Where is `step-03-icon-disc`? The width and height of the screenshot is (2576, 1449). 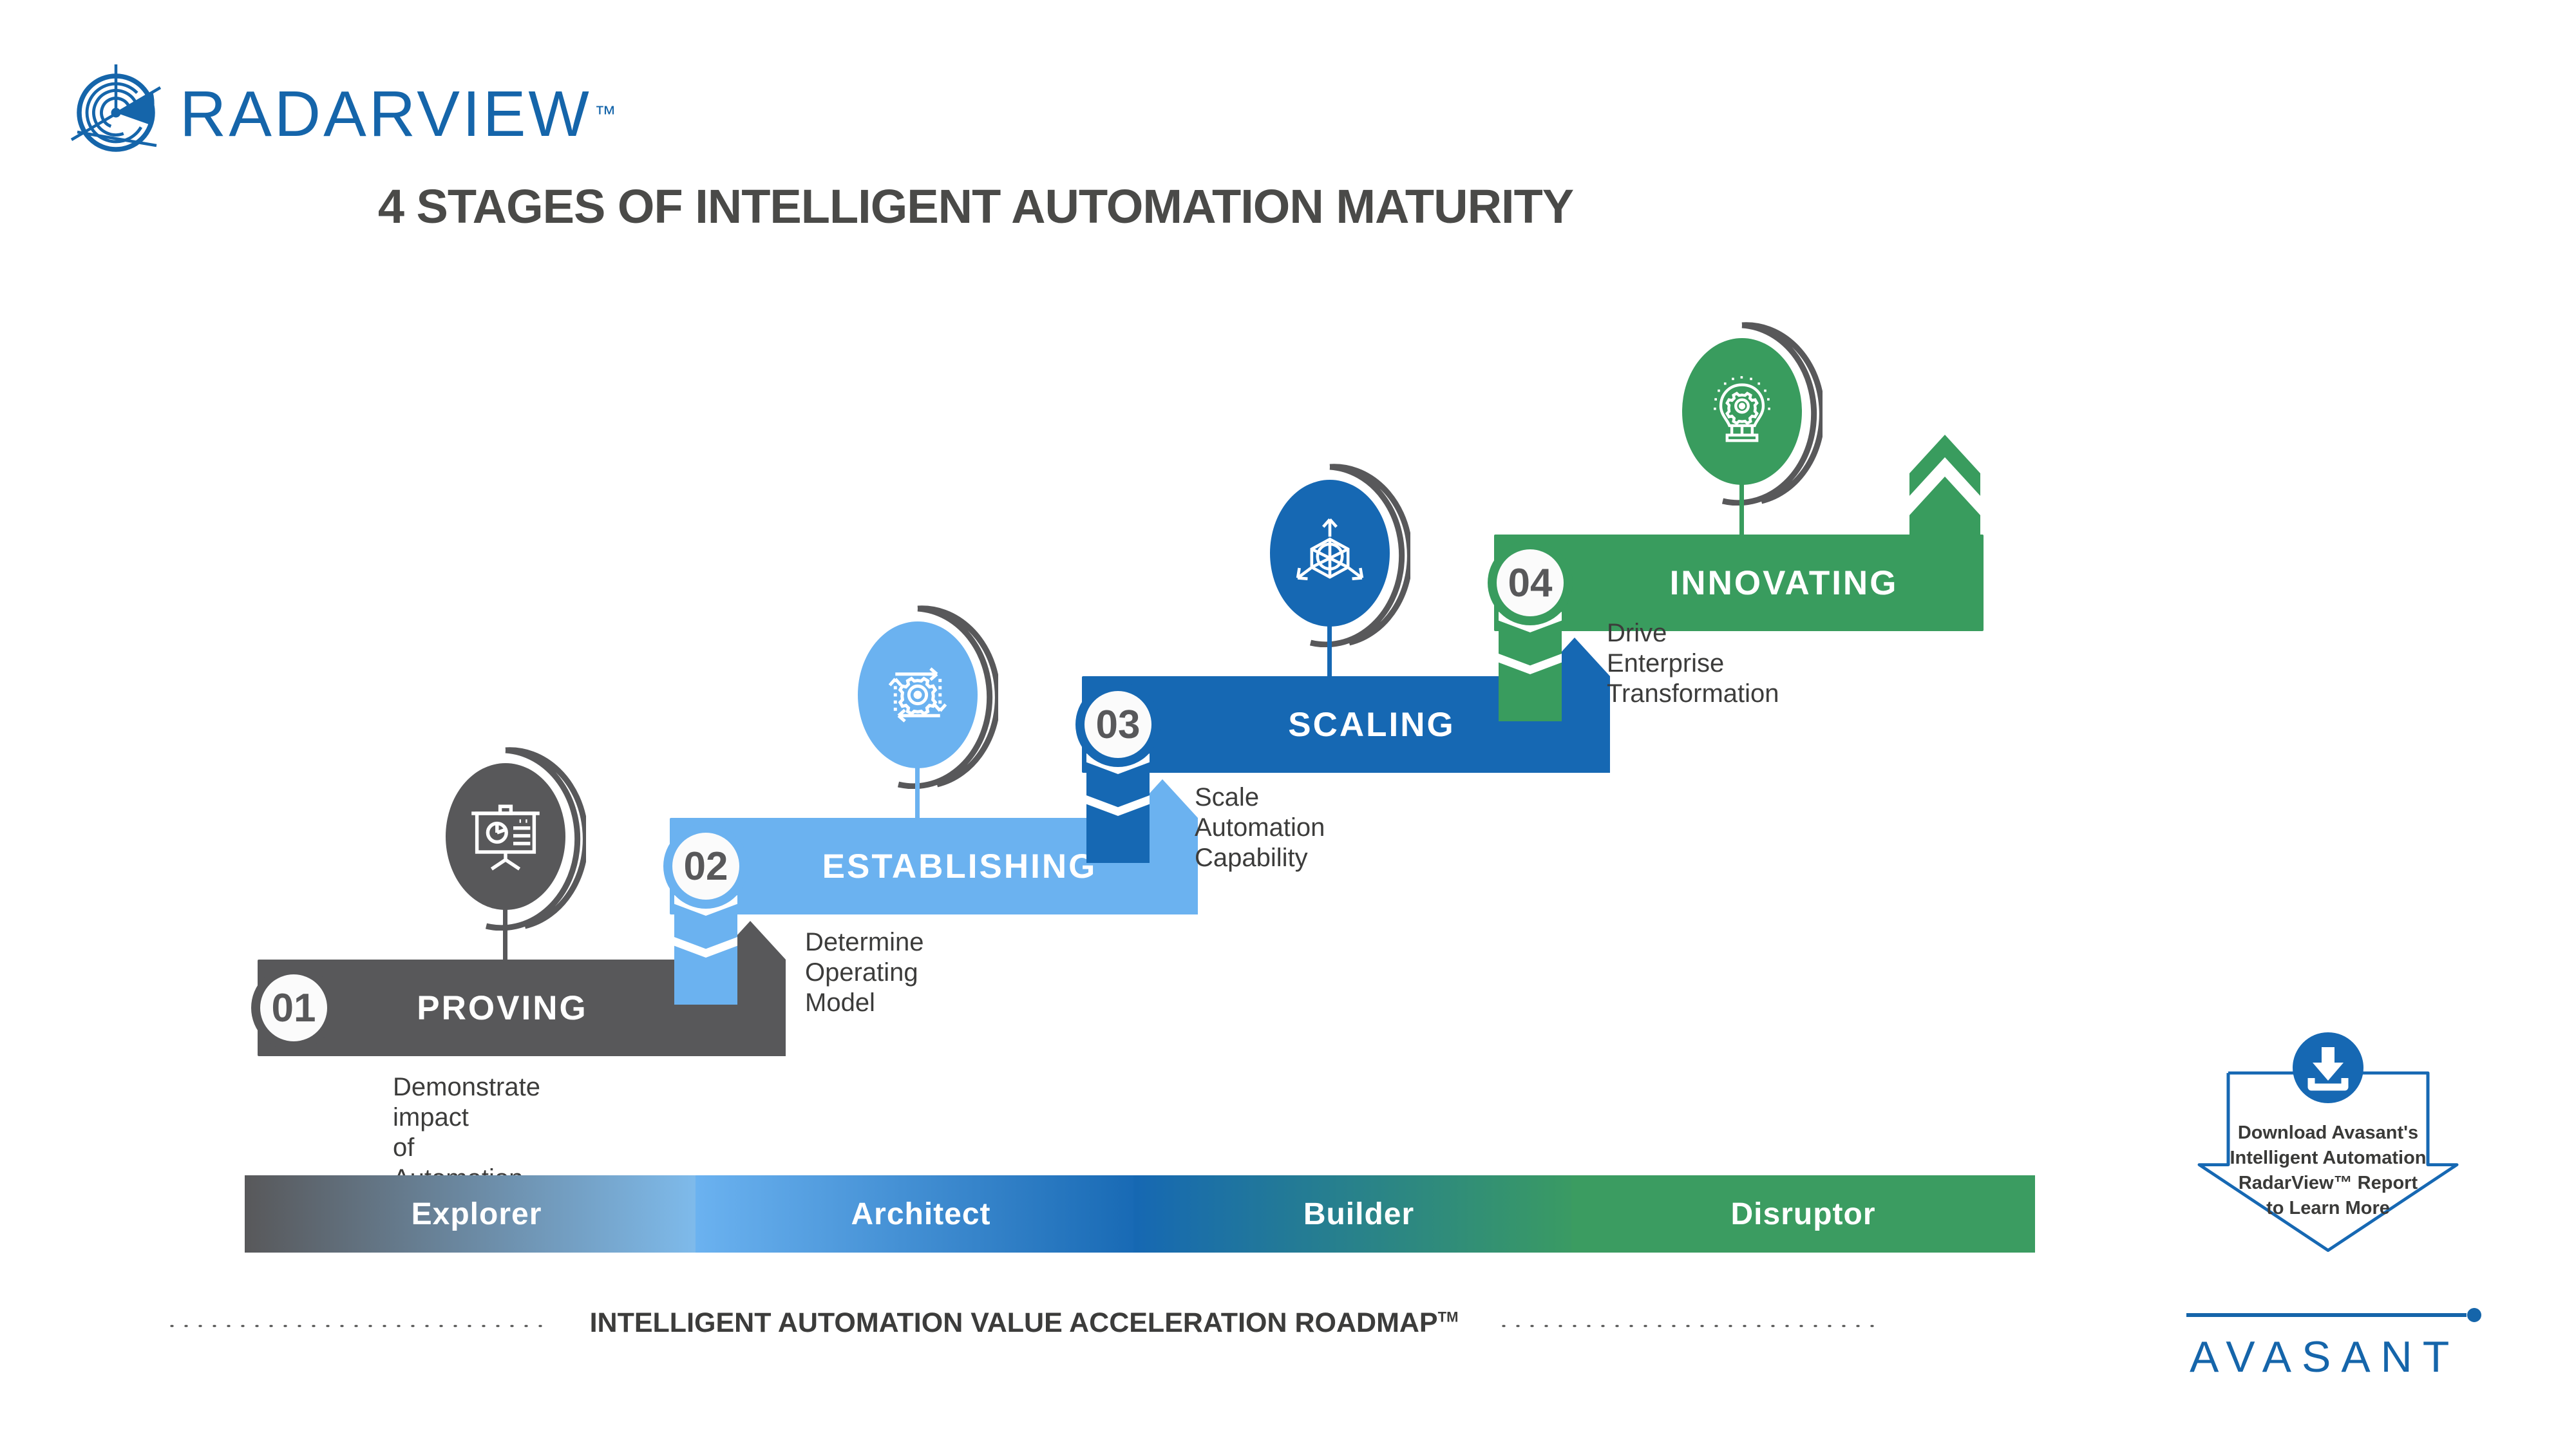 step-03-icon-disc is located at coordinates (1330, 554).